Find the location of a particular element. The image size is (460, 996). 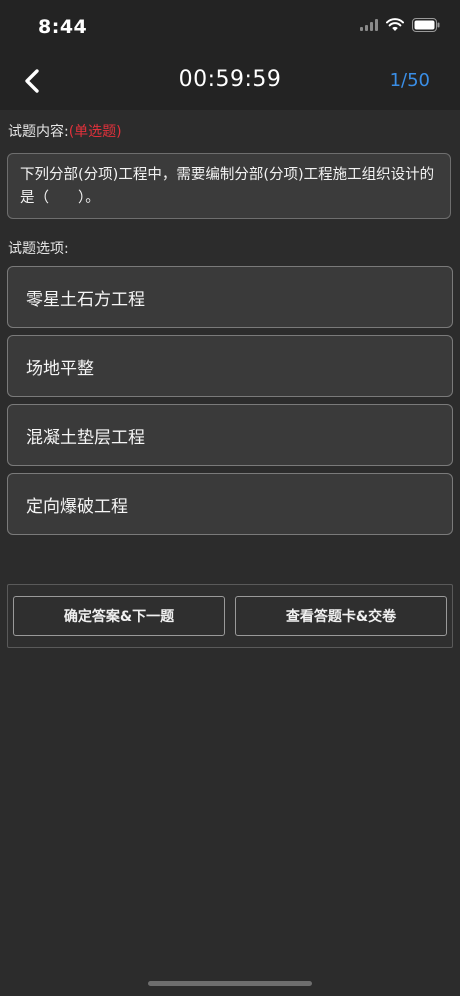

status-time: 8:44 is located at coordinates (63, 27).